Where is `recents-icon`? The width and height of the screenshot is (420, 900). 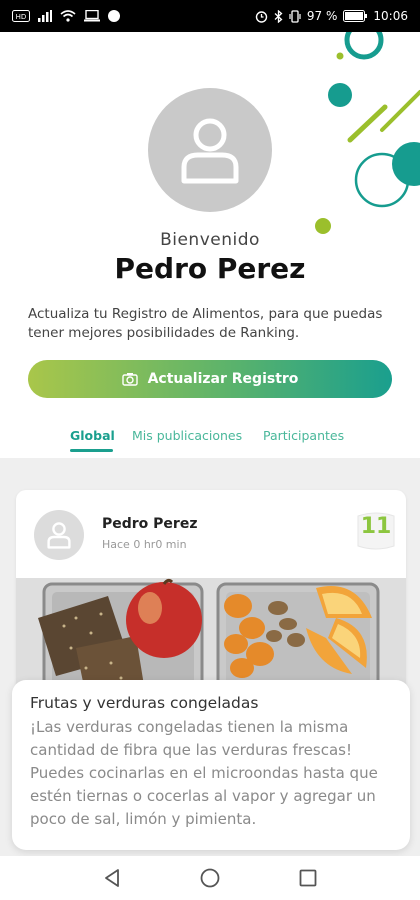
recents-icon is located at coordinates (308, 878).